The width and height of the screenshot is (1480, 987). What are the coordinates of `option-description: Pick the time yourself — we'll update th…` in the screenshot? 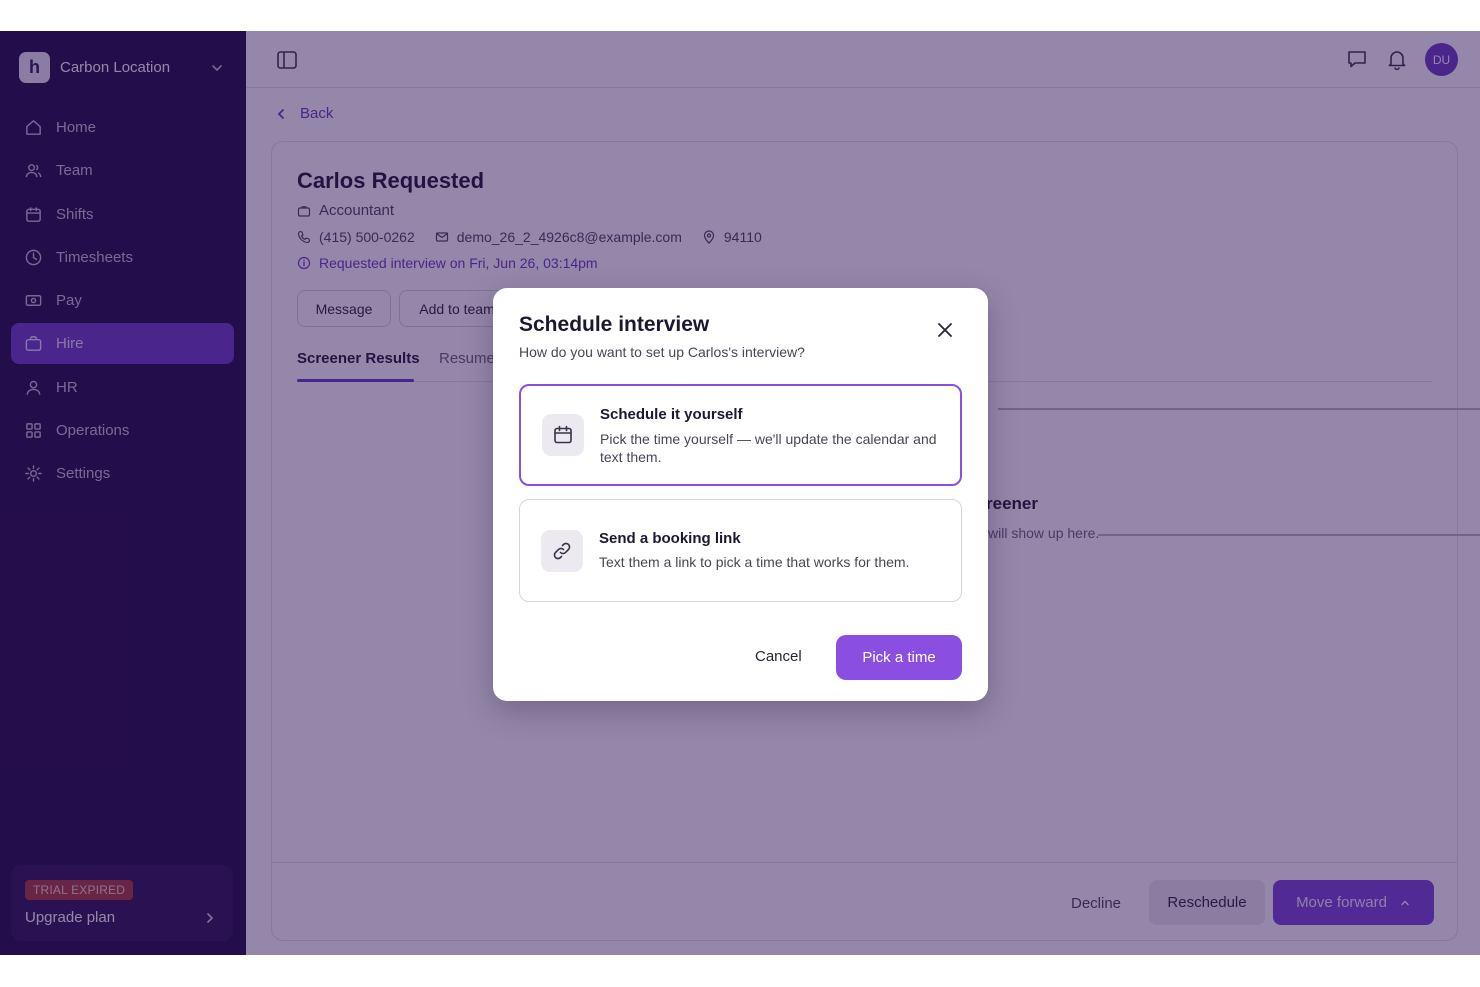 It's located at (768, 448).